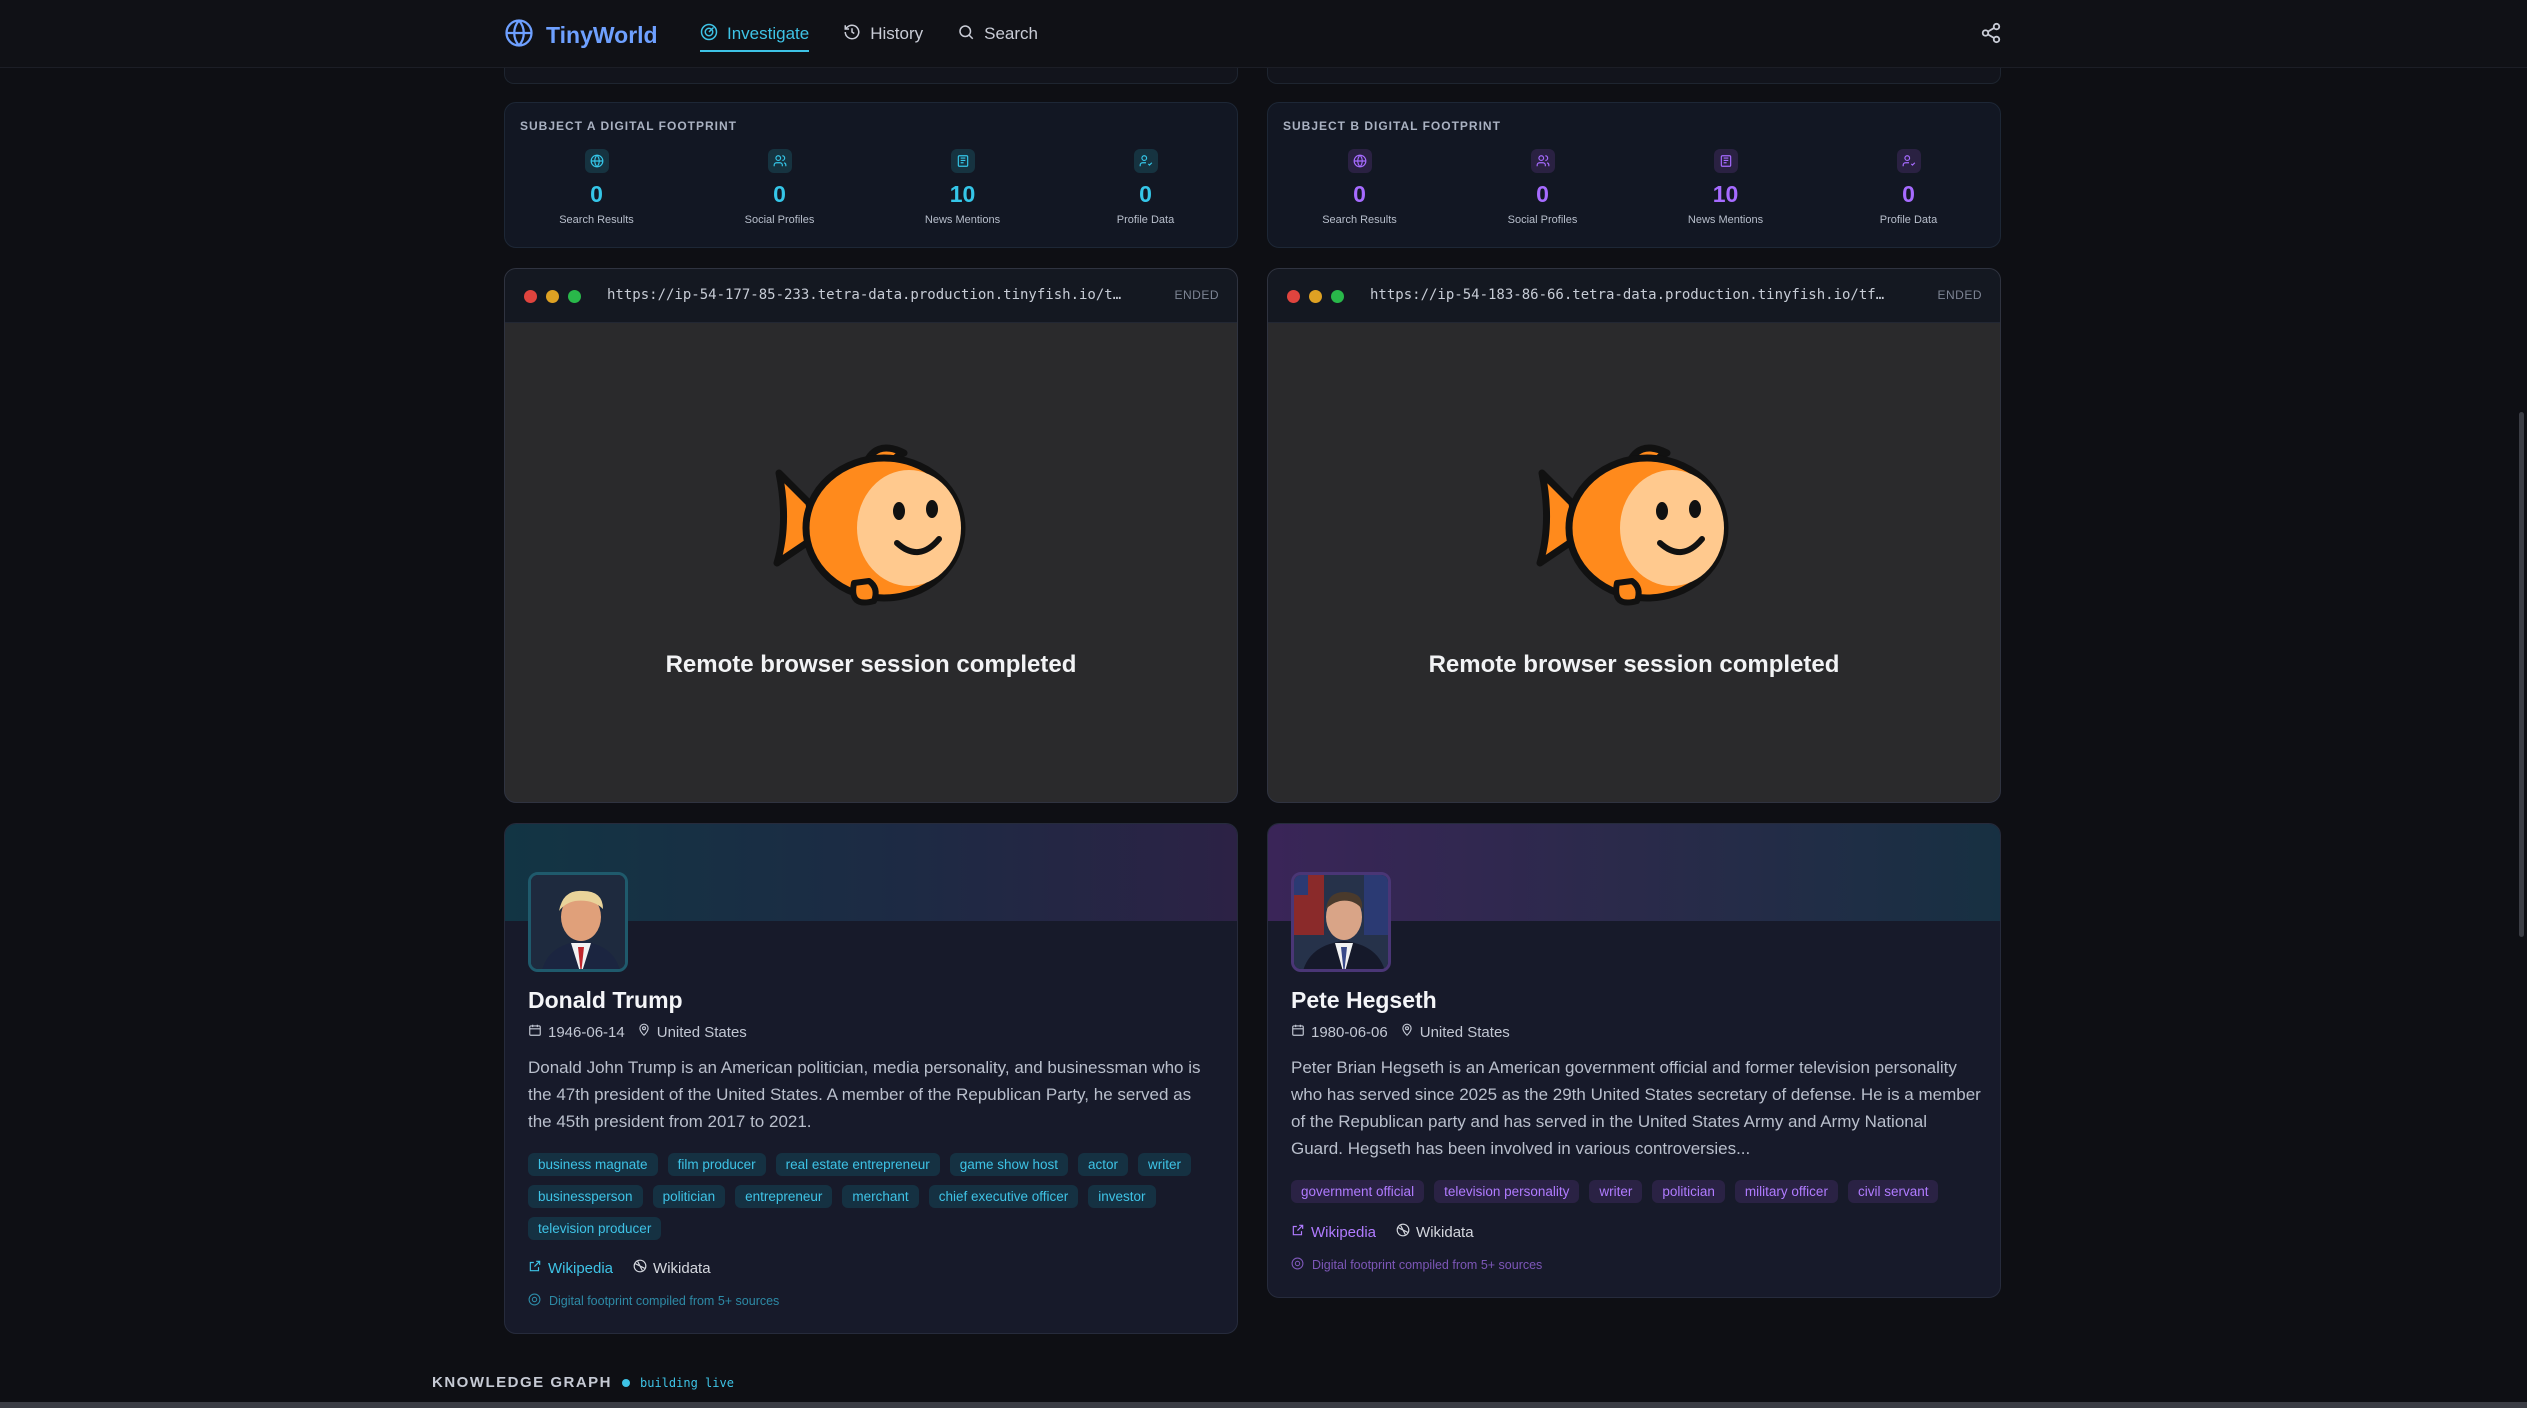 This screenshot has height=1408, width=2527. I want to click on tag: government official, so click(1358, 1191).